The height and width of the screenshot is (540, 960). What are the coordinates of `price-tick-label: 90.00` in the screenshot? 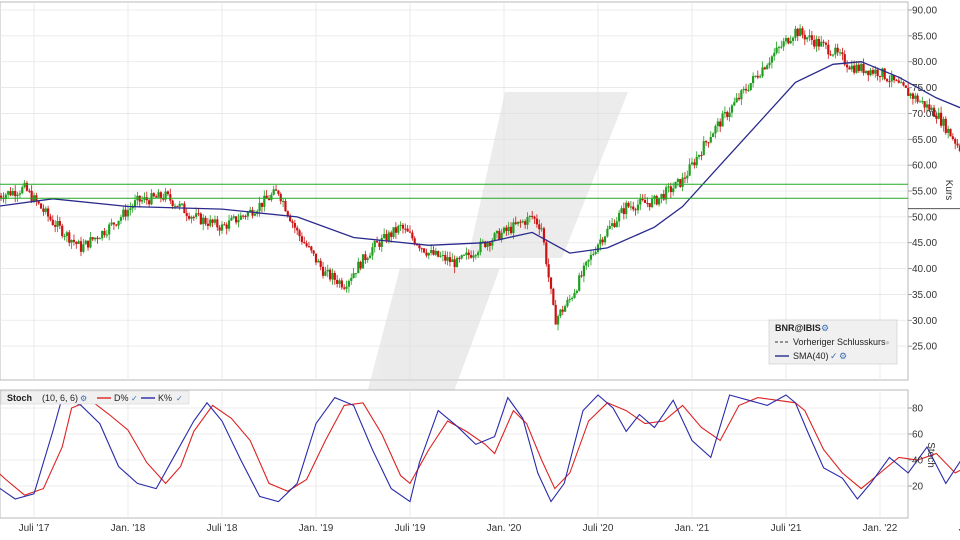 It's located at (924, 11).